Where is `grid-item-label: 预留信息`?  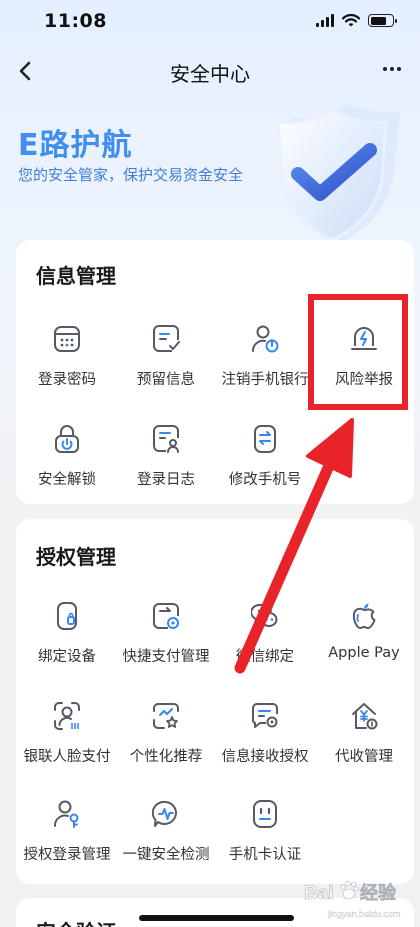
grid-item-label: 预留信息 is located at coordinates (166, 380).